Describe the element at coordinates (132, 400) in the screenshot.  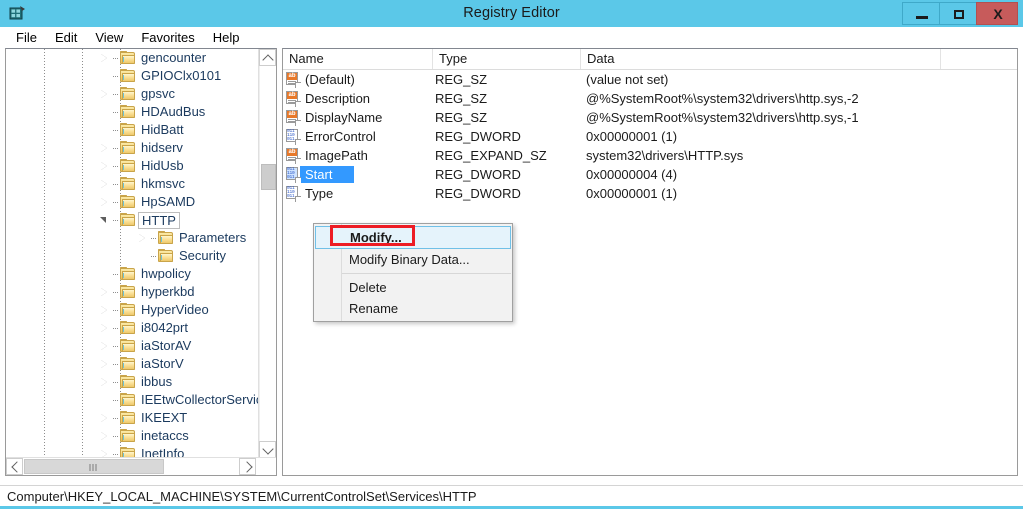
I see `tree-item-ieetwcollectorservice: IEEtwCollectorService` at that location.